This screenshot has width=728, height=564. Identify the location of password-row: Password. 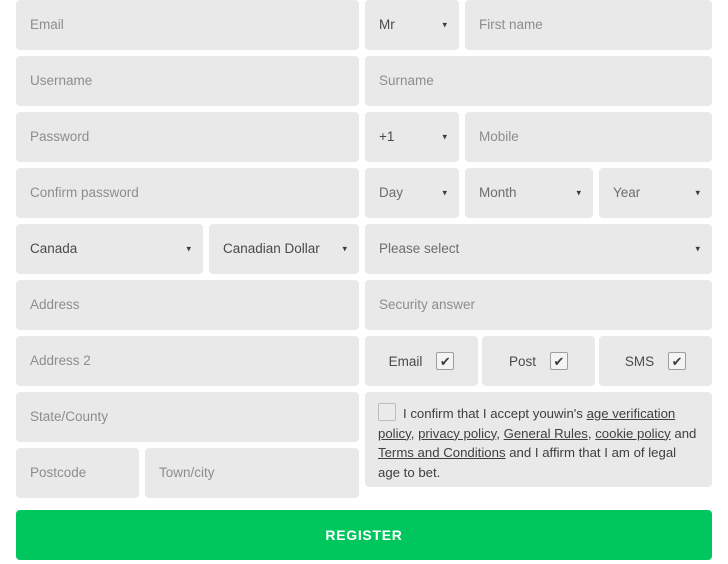
(187, 137).